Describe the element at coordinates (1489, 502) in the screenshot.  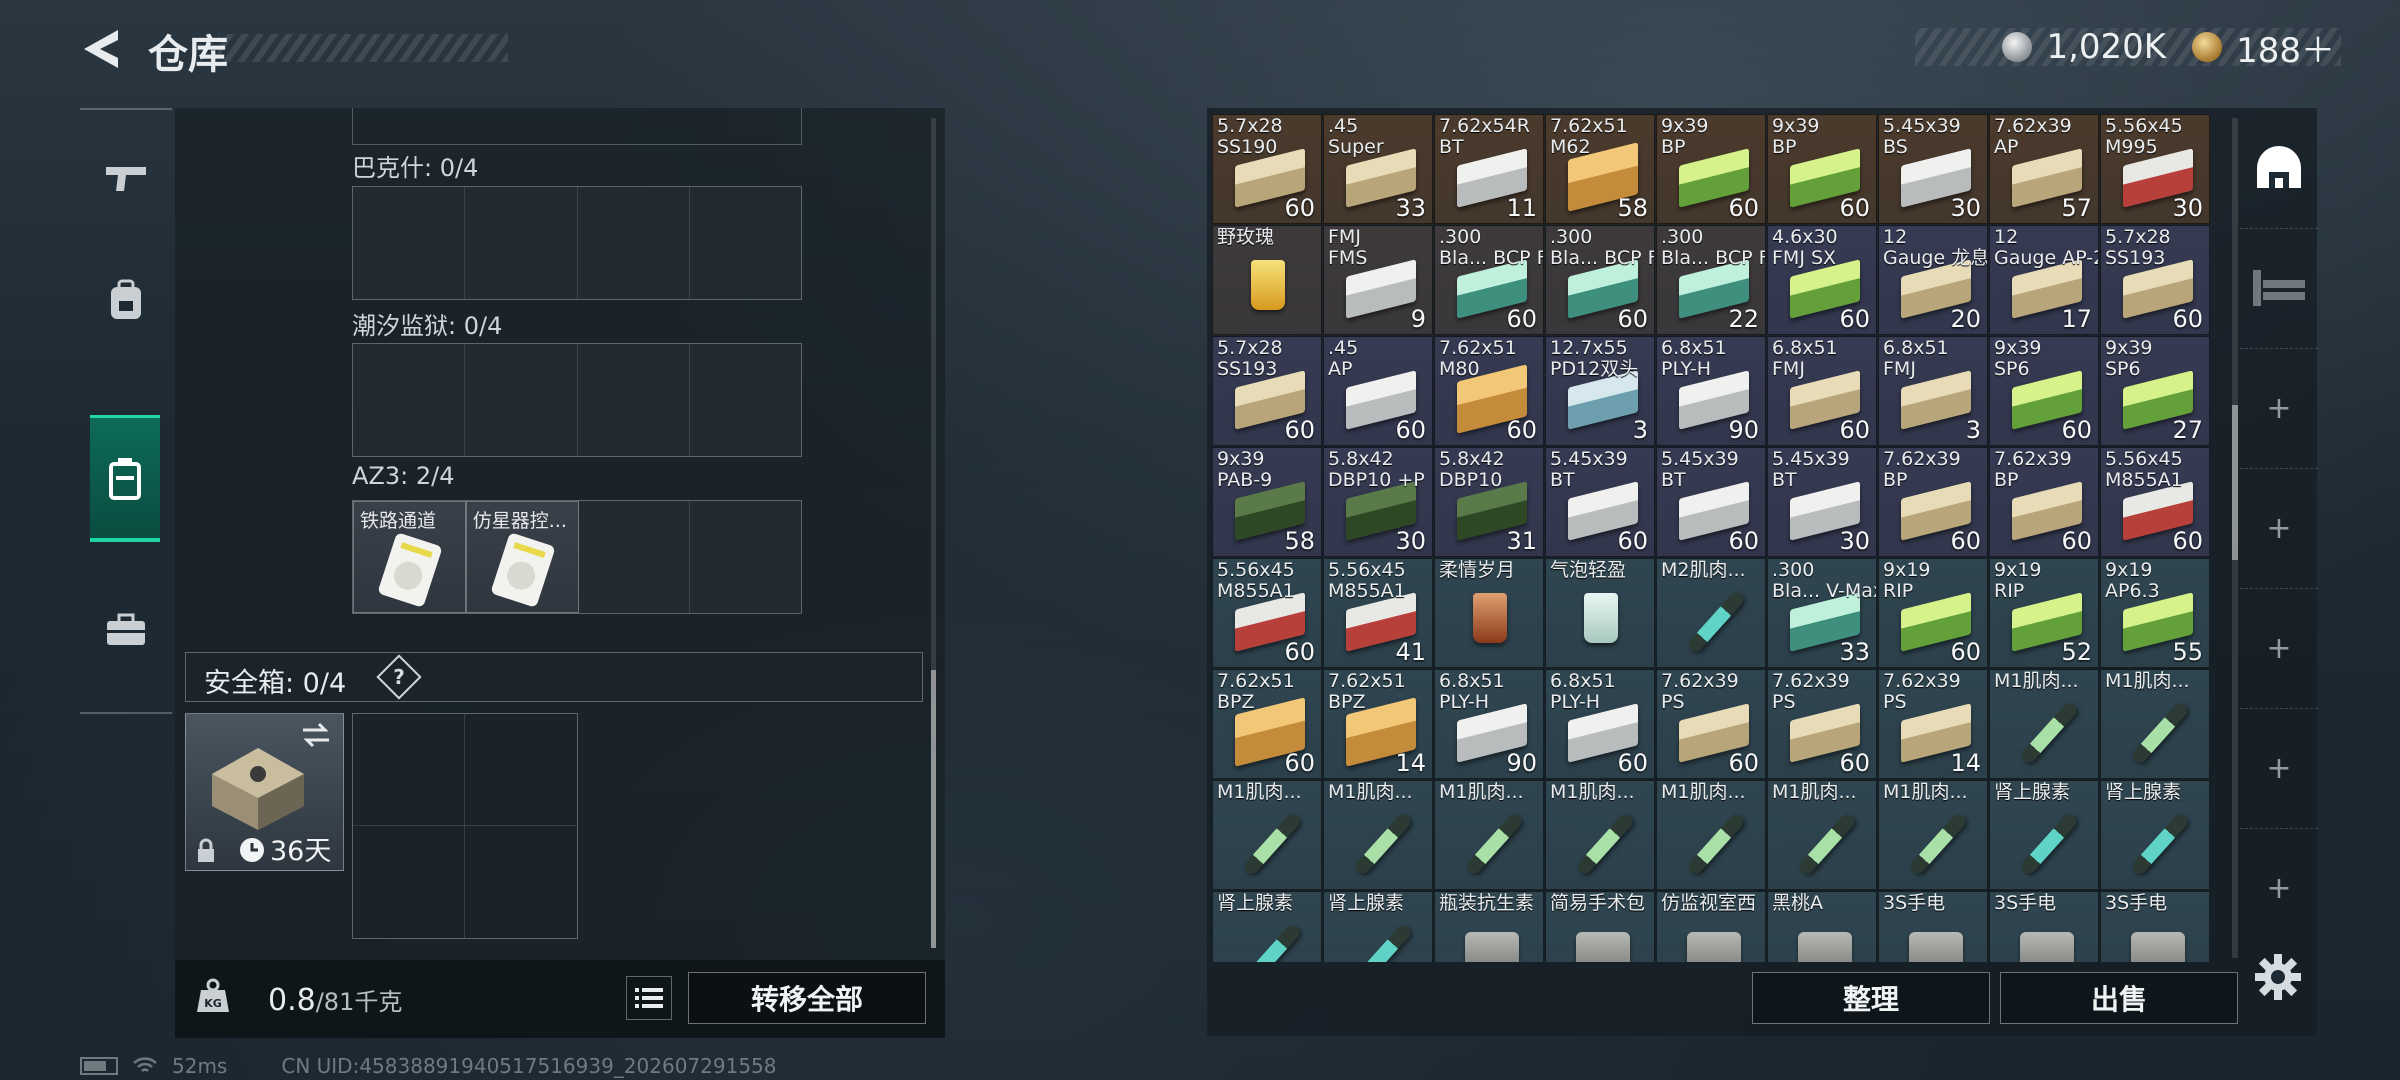
I see `inventory-item: 5.8x42 DBP10 31` at that location.